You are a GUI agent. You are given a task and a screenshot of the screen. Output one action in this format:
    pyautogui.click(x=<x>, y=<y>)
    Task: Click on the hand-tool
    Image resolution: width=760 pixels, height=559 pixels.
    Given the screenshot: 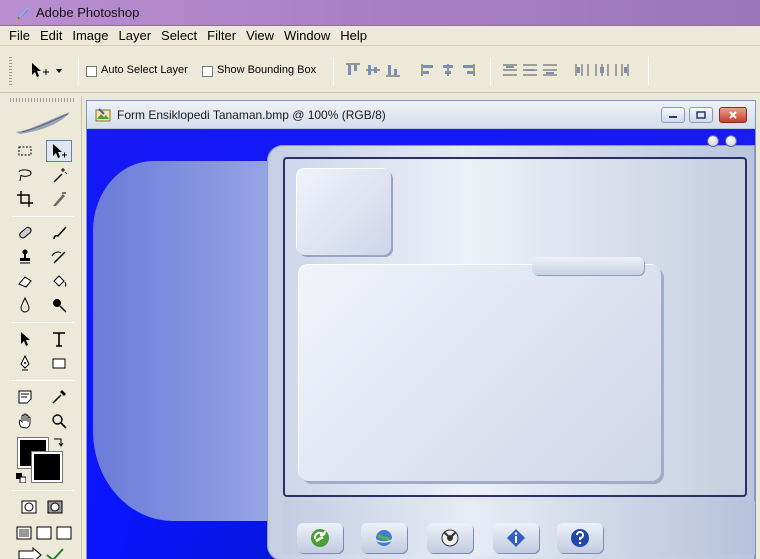 What is the action you would take?
    pyautogui.click(x=25, y=421)
    